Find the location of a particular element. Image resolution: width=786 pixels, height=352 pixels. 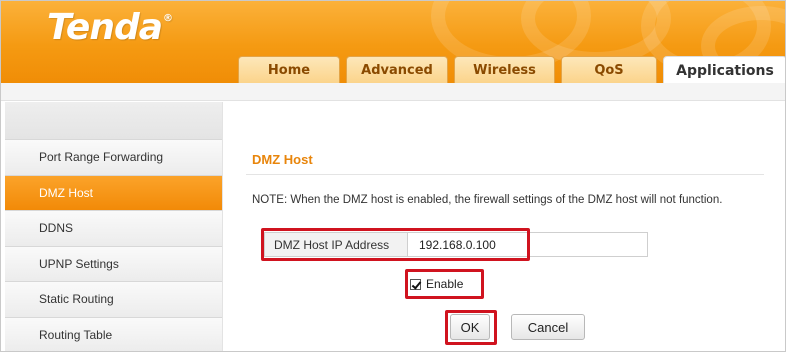

sub-header-band is located at coordinates (393, 92).